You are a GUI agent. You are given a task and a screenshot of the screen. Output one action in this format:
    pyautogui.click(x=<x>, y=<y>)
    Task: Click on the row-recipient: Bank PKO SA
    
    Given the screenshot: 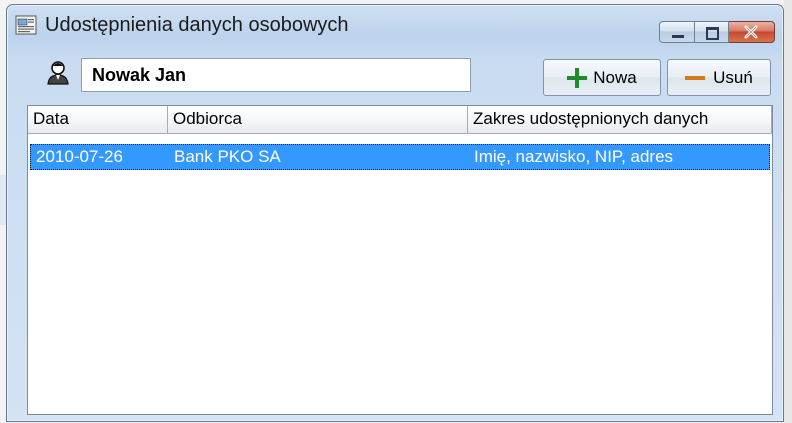 What is the action you would take?
    pyautogui.click(x=227, y=156)
    